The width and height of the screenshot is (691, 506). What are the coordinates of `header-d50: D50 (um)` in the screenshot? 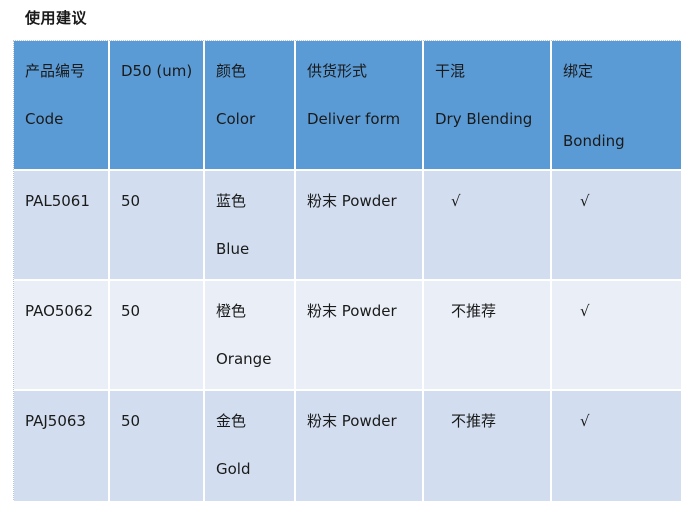 It's located at (157, 106).